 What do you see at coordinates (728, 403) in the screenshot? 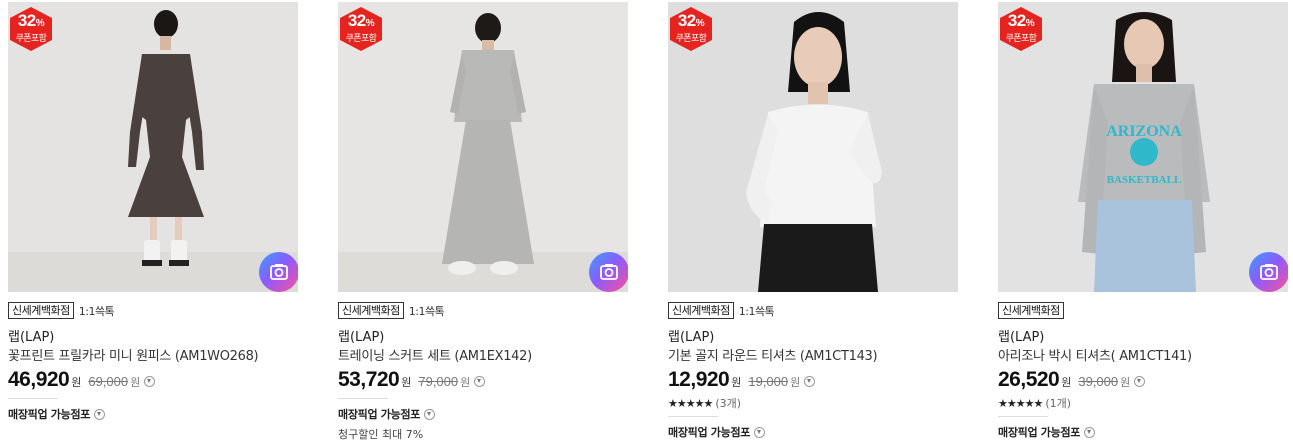
I see `review-count: (3개)` at bounding box center [728, 403].